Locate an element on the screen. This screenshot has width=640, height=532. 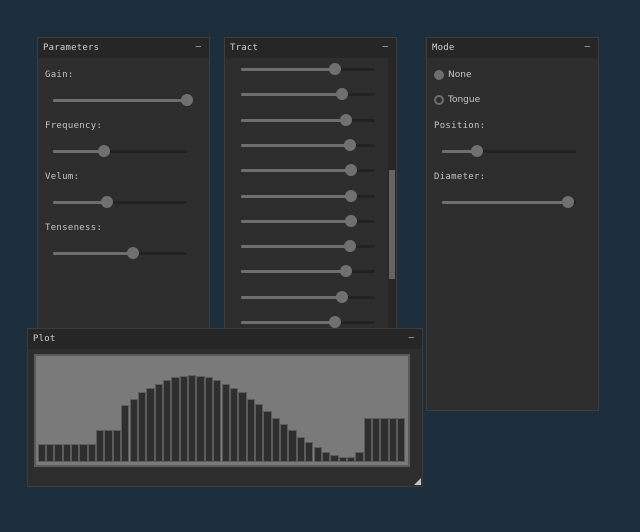
tract-scrollbar-thumb is located at coordinates (392, 225).